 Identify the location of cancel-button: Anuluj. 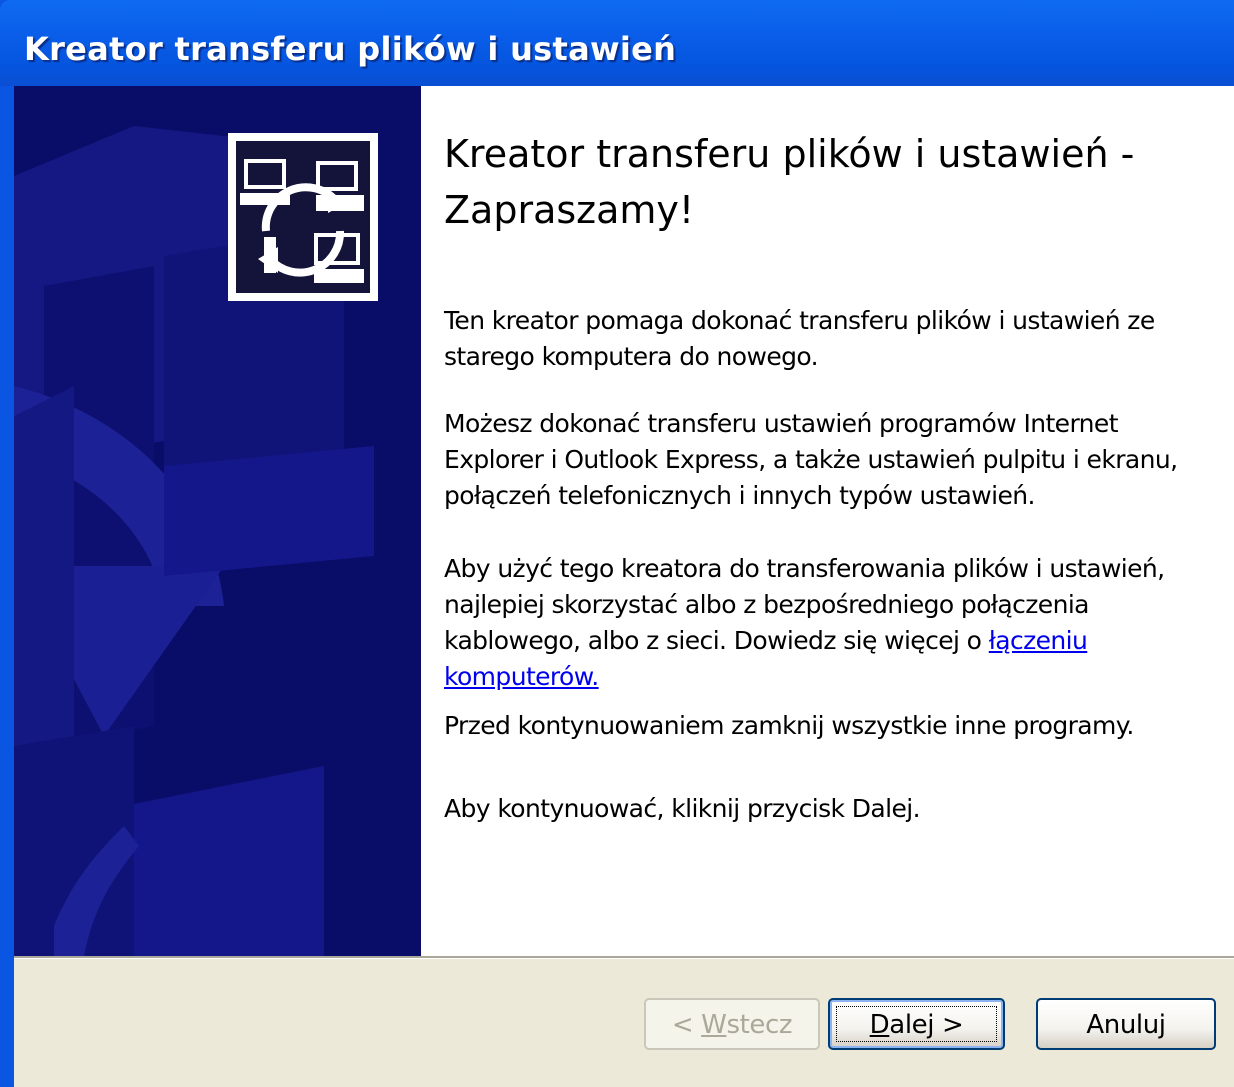
(1126, 1024).